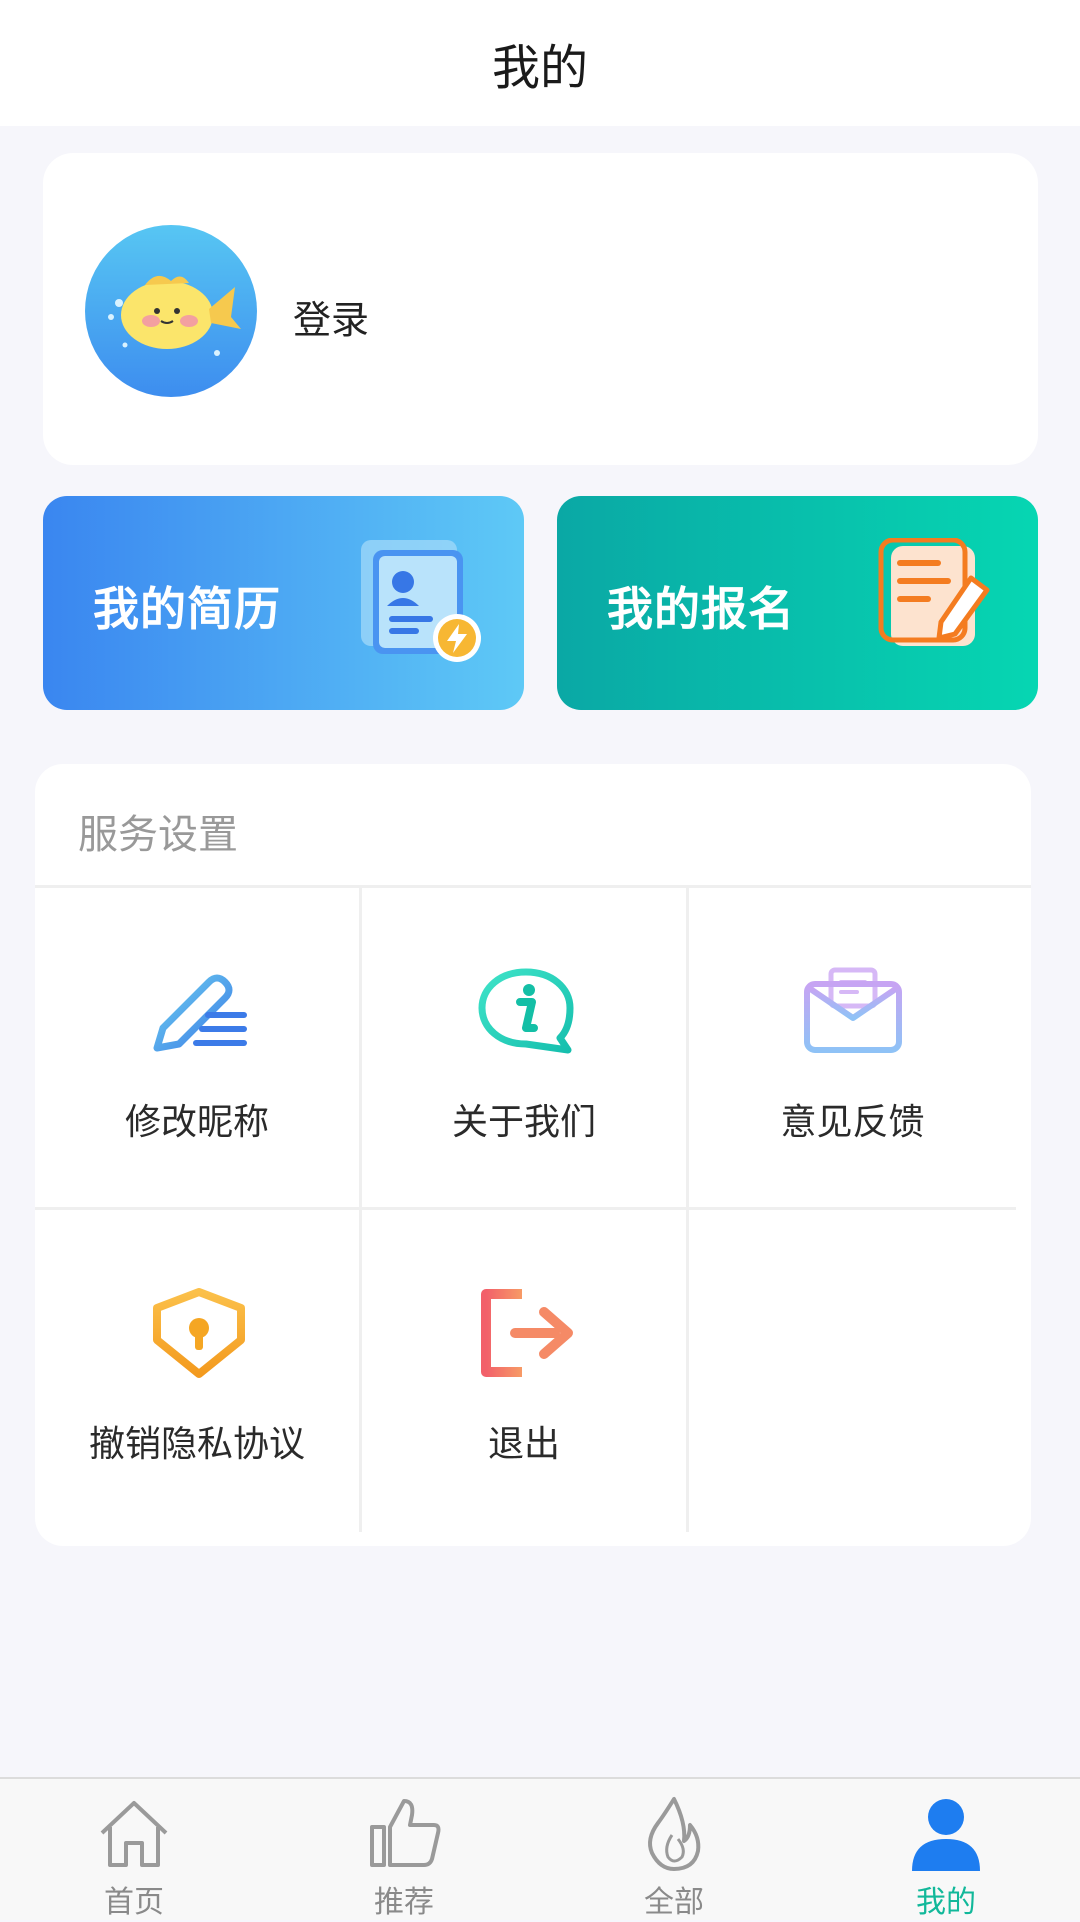  I want to click on user-icon, so click(946, 1835).